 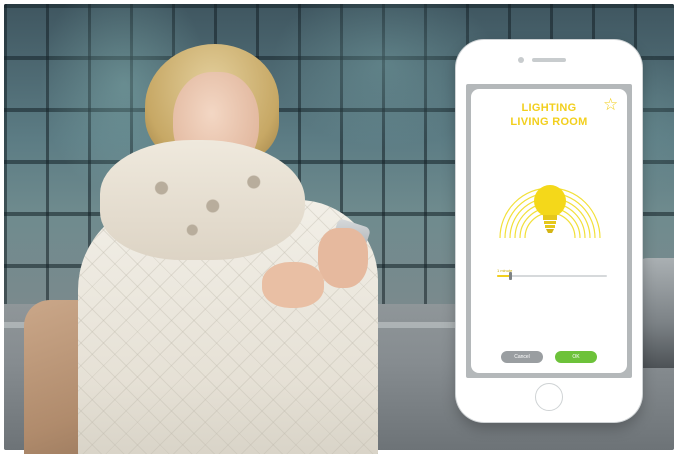 What do you see at coordinates (549, 122) in the screenshot?
I see `title-line-2: LIVING ROOM` at bounding box center [549, 122].